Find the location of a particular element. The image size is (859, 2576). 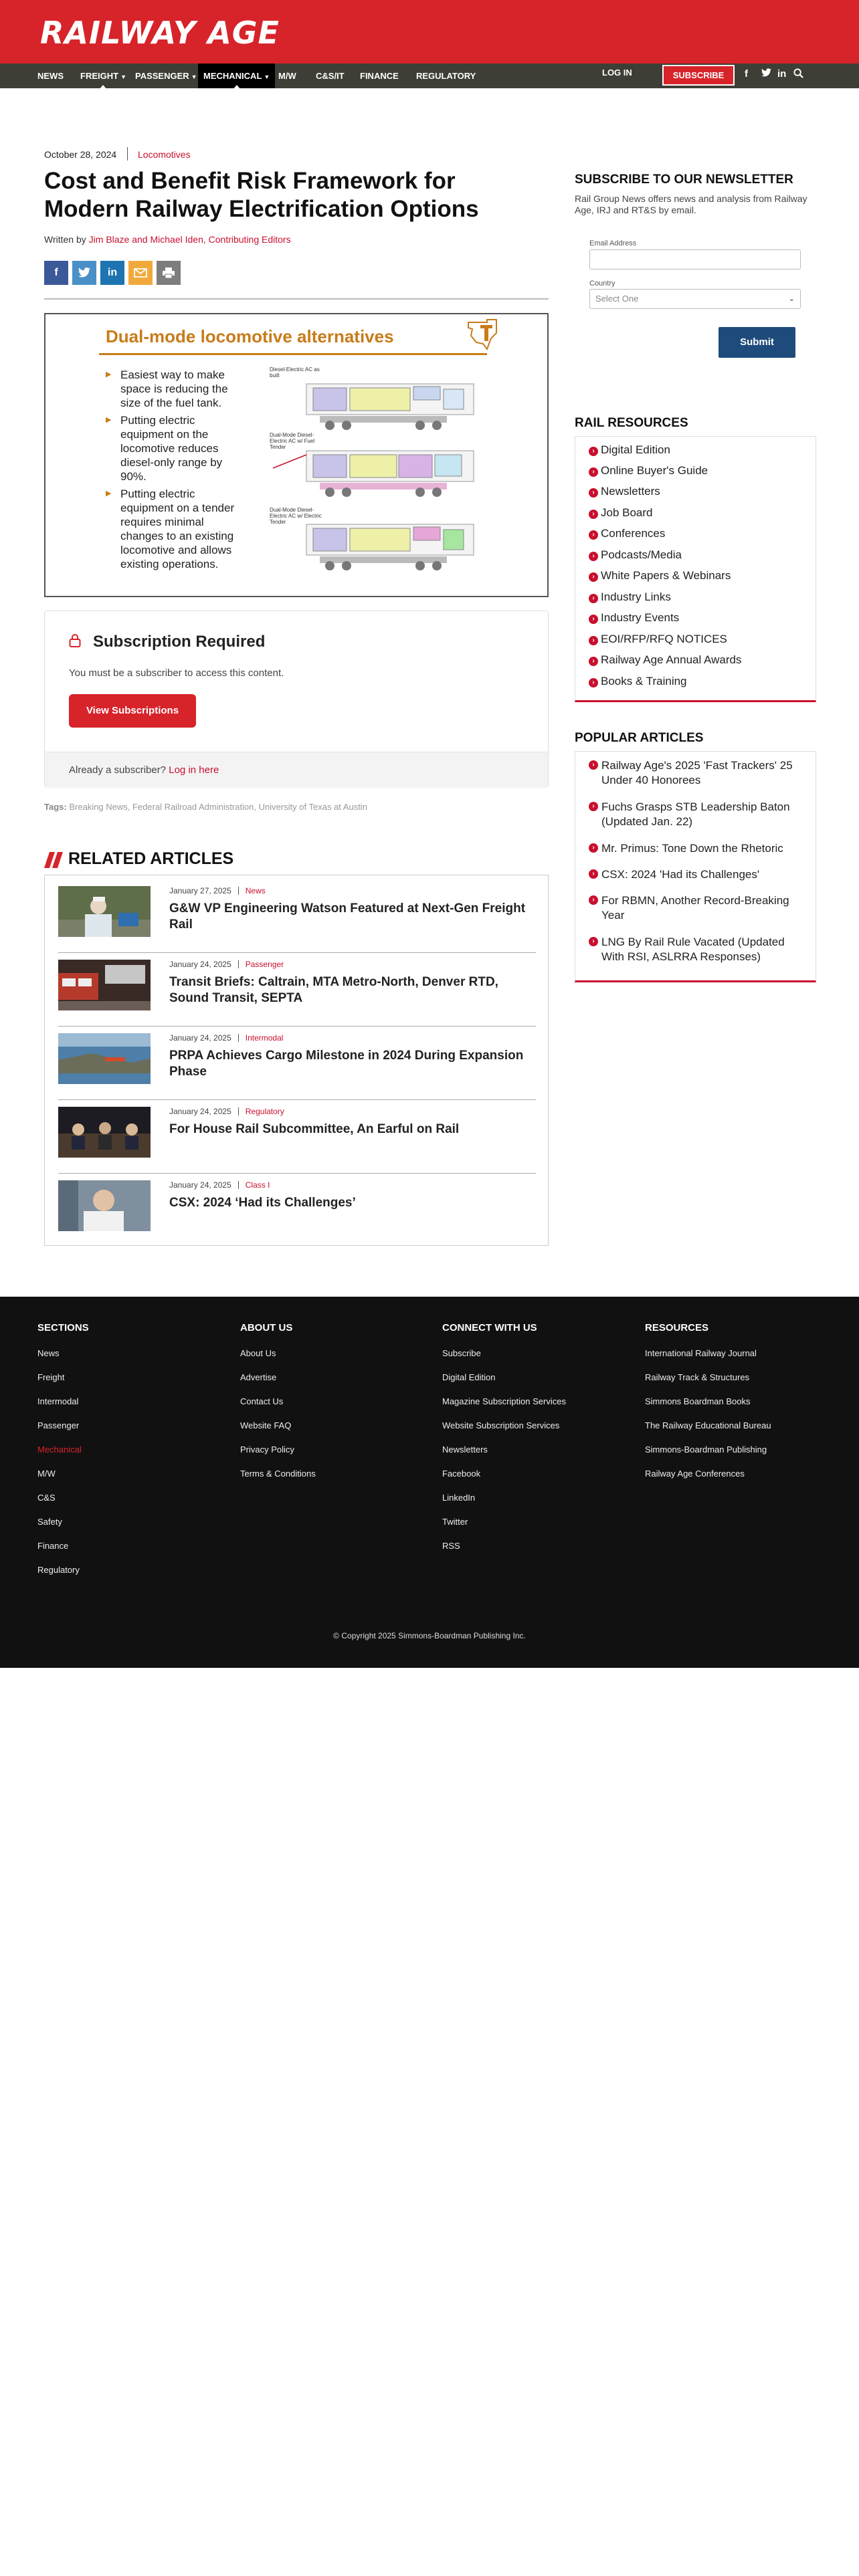

resource-link: › Books & Training is located at coordinates (638, 682).